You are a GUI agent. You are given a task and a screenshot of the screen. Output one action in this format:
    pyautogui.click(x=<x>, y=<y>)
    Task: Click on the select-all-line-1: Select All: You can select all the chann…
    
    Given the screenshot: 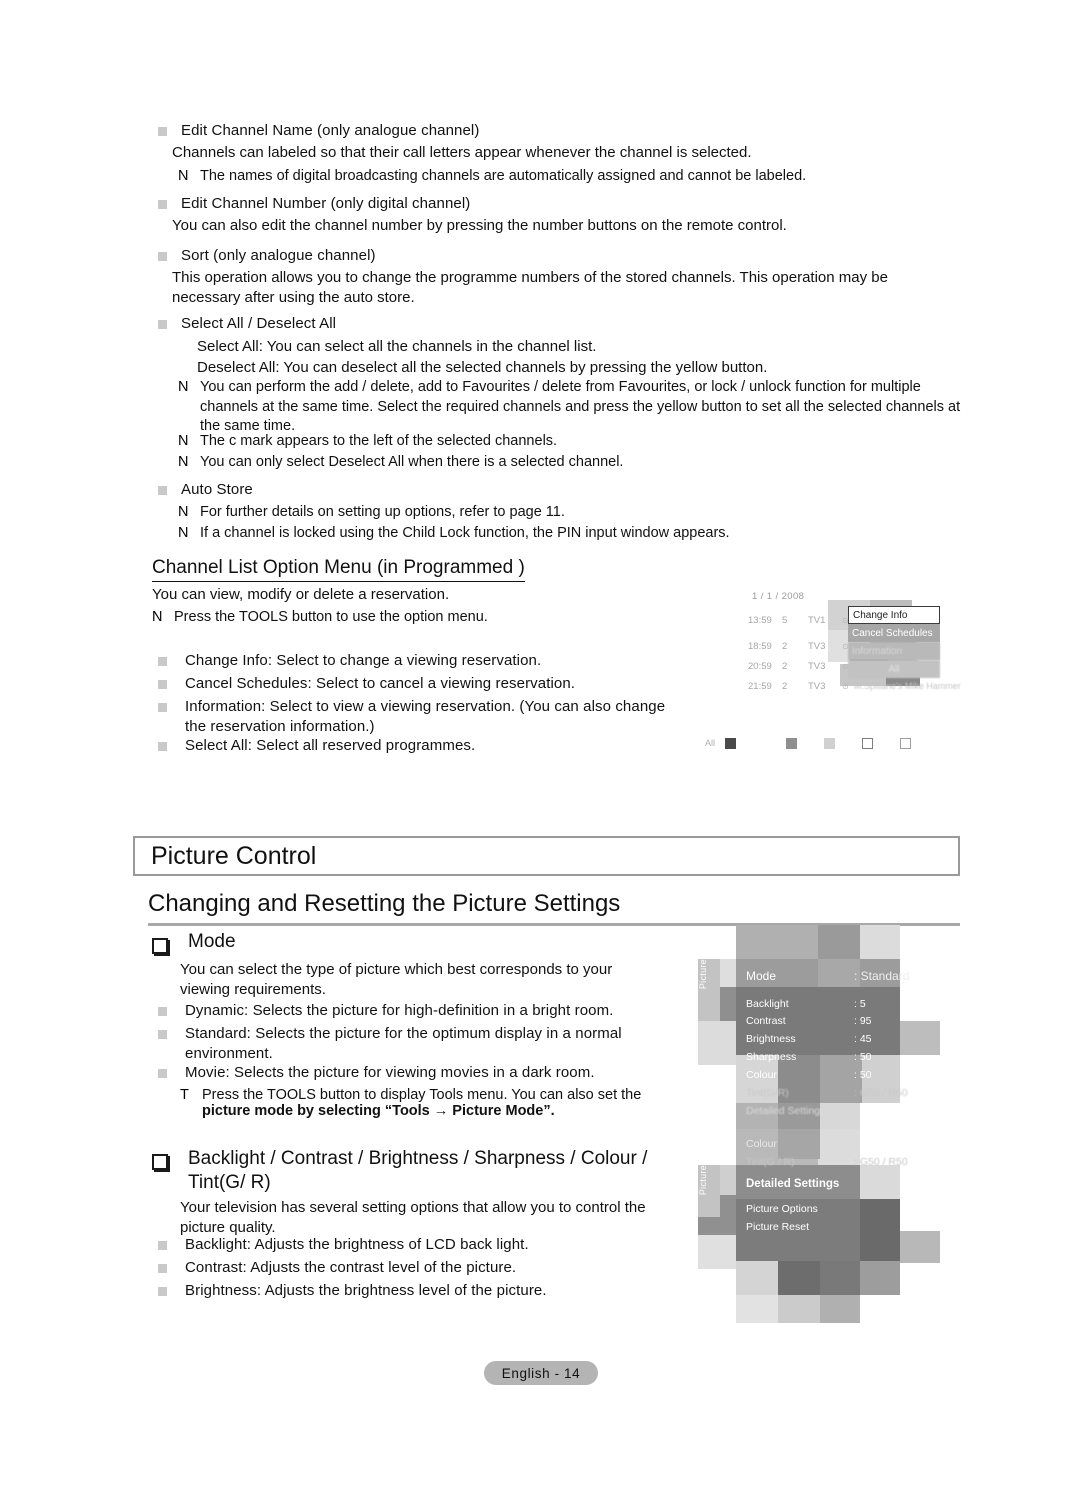 What is the action you would take?
    pyautogui.click(x=397, y=346)
    